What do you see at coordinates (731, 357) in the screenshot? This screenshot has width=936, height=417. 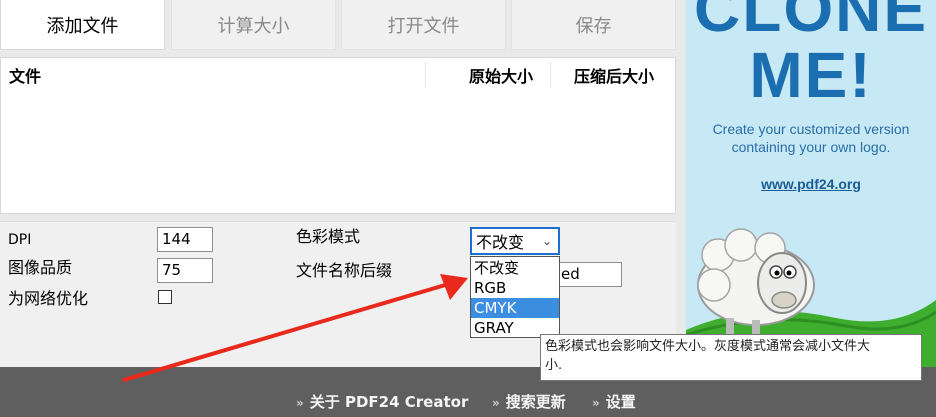 I see `color-mode-tooltip: 色彩模式也会影响文件大小。灰度模式通常会减小文件大 小.` at bounding box center [731, 357].